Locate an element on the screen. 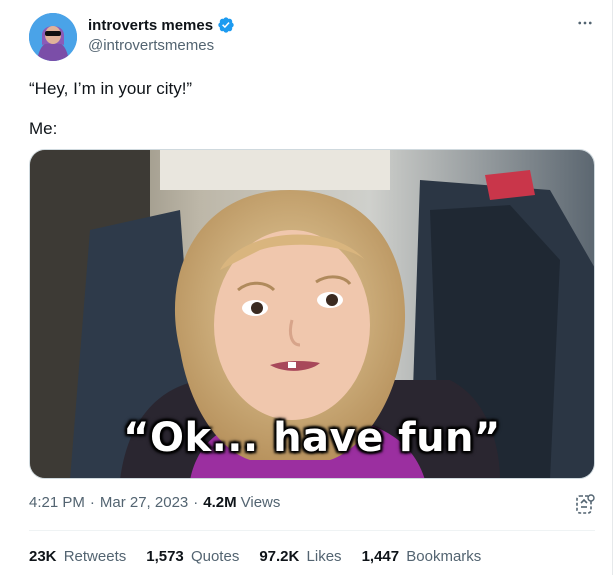 The width and height of the screenshot is (616, 575). quotes-label: Quotes is located at coordinates (215, 556).